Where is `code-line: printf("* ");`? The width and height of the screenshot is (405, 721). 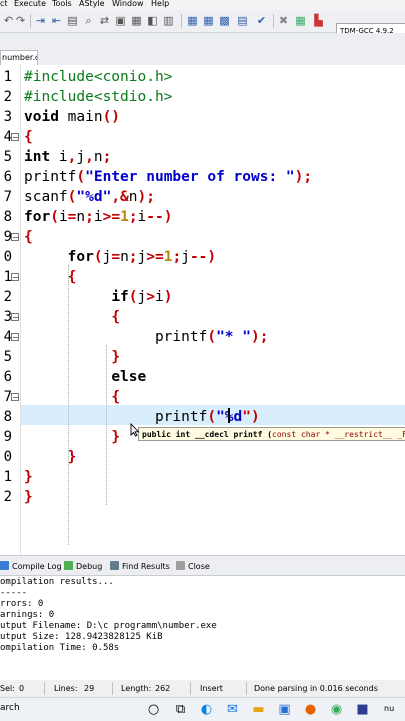 code-line: printf("* "); is located at coordinates (146, 337).